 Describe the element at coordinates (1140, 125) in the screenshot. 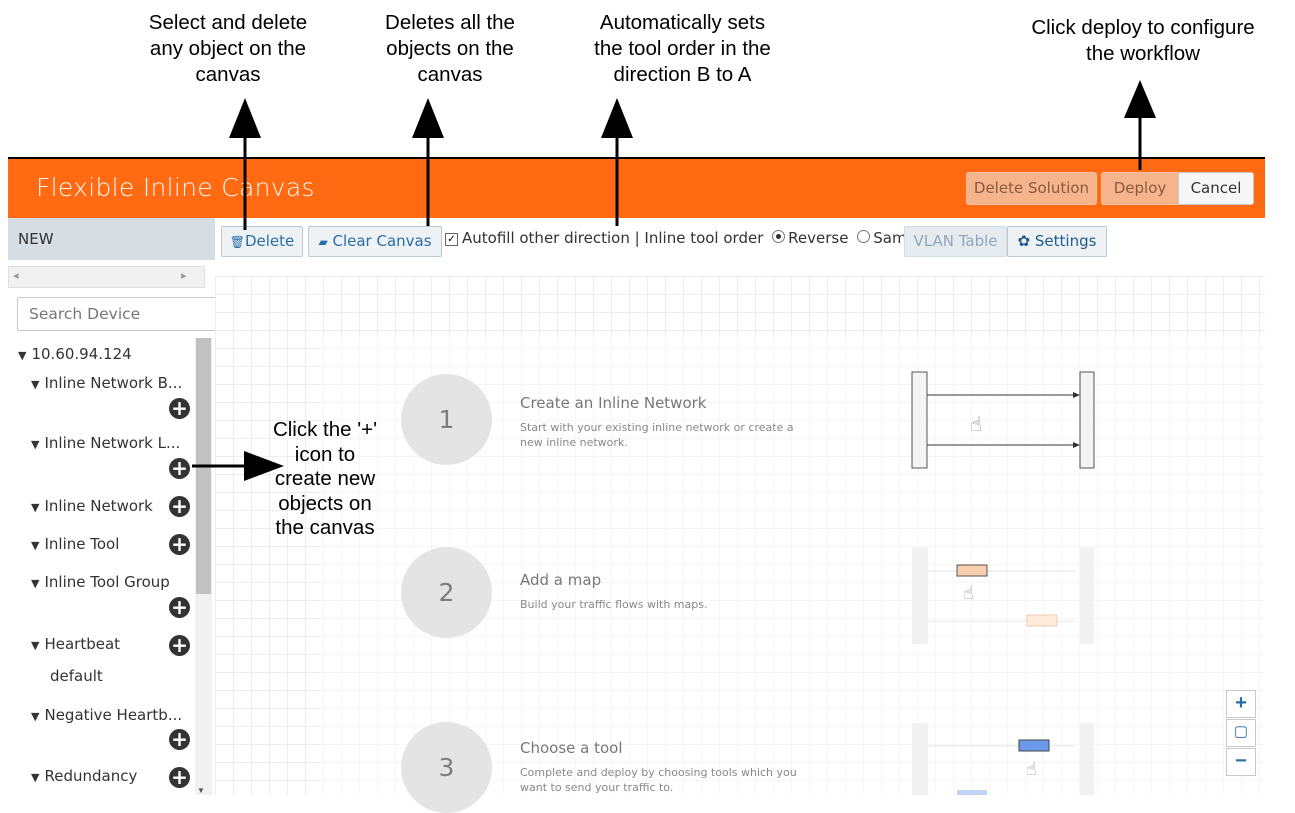

I see `arrow-to-deploy` at that location.